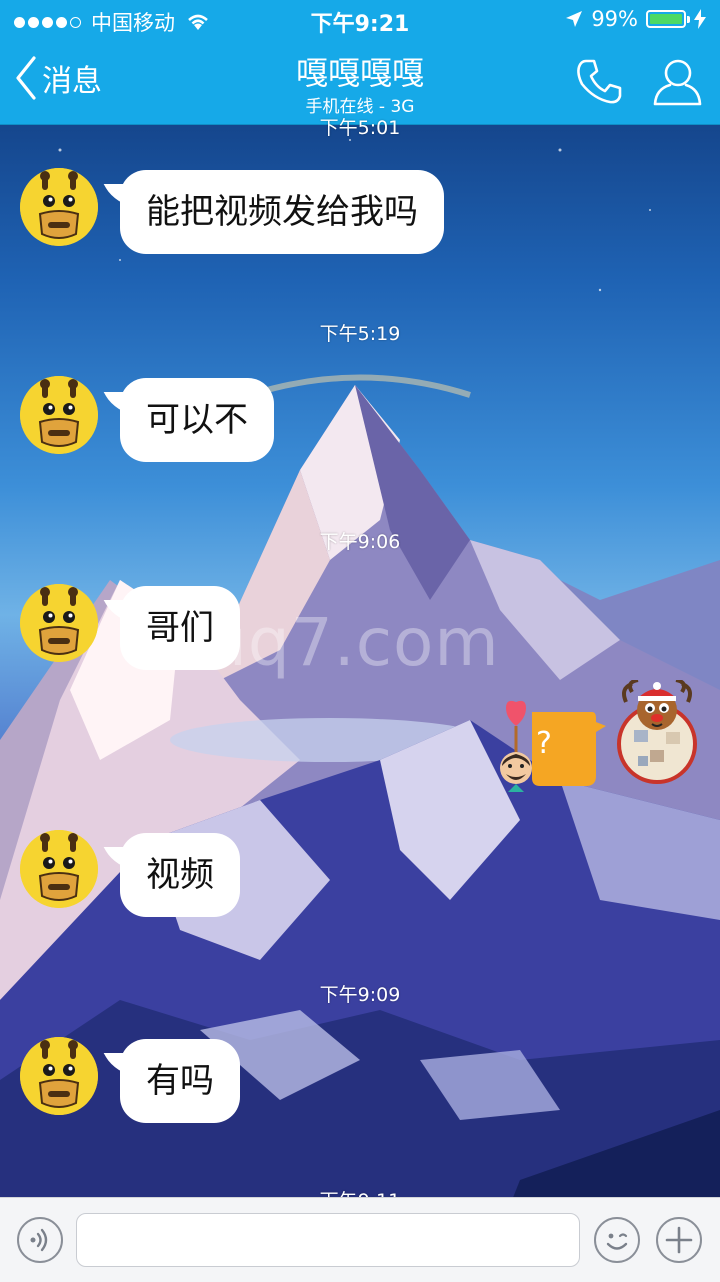  I want to click on profile-icon, so click(677, 82).